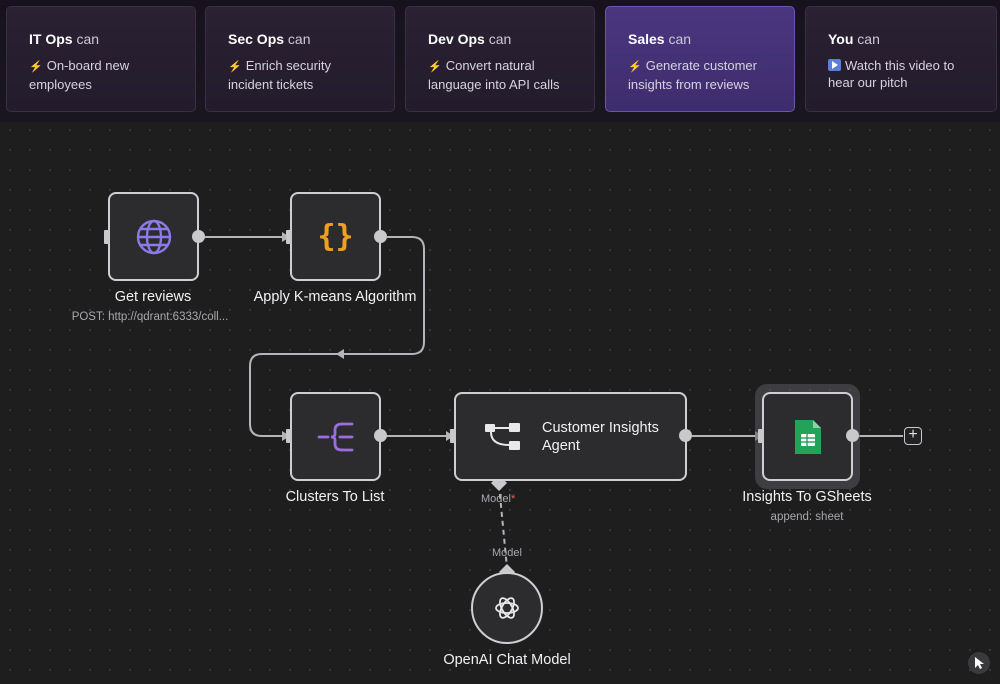  I want to click on node-label: OpenAI Chat Model, so click(507, 660).